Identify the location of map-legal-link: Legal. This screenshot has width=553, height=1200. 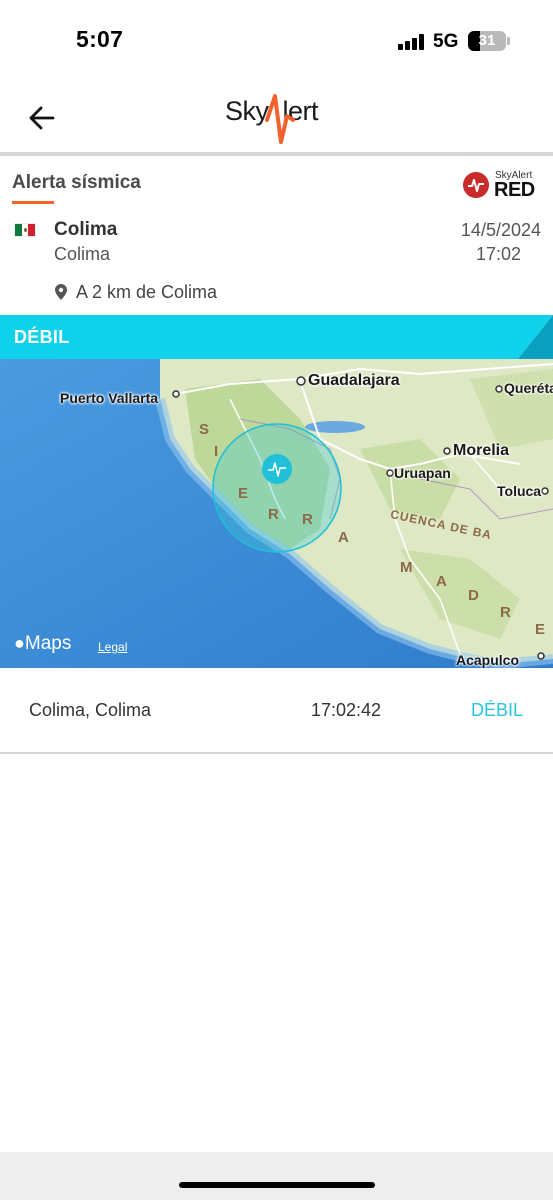
(112, 647).